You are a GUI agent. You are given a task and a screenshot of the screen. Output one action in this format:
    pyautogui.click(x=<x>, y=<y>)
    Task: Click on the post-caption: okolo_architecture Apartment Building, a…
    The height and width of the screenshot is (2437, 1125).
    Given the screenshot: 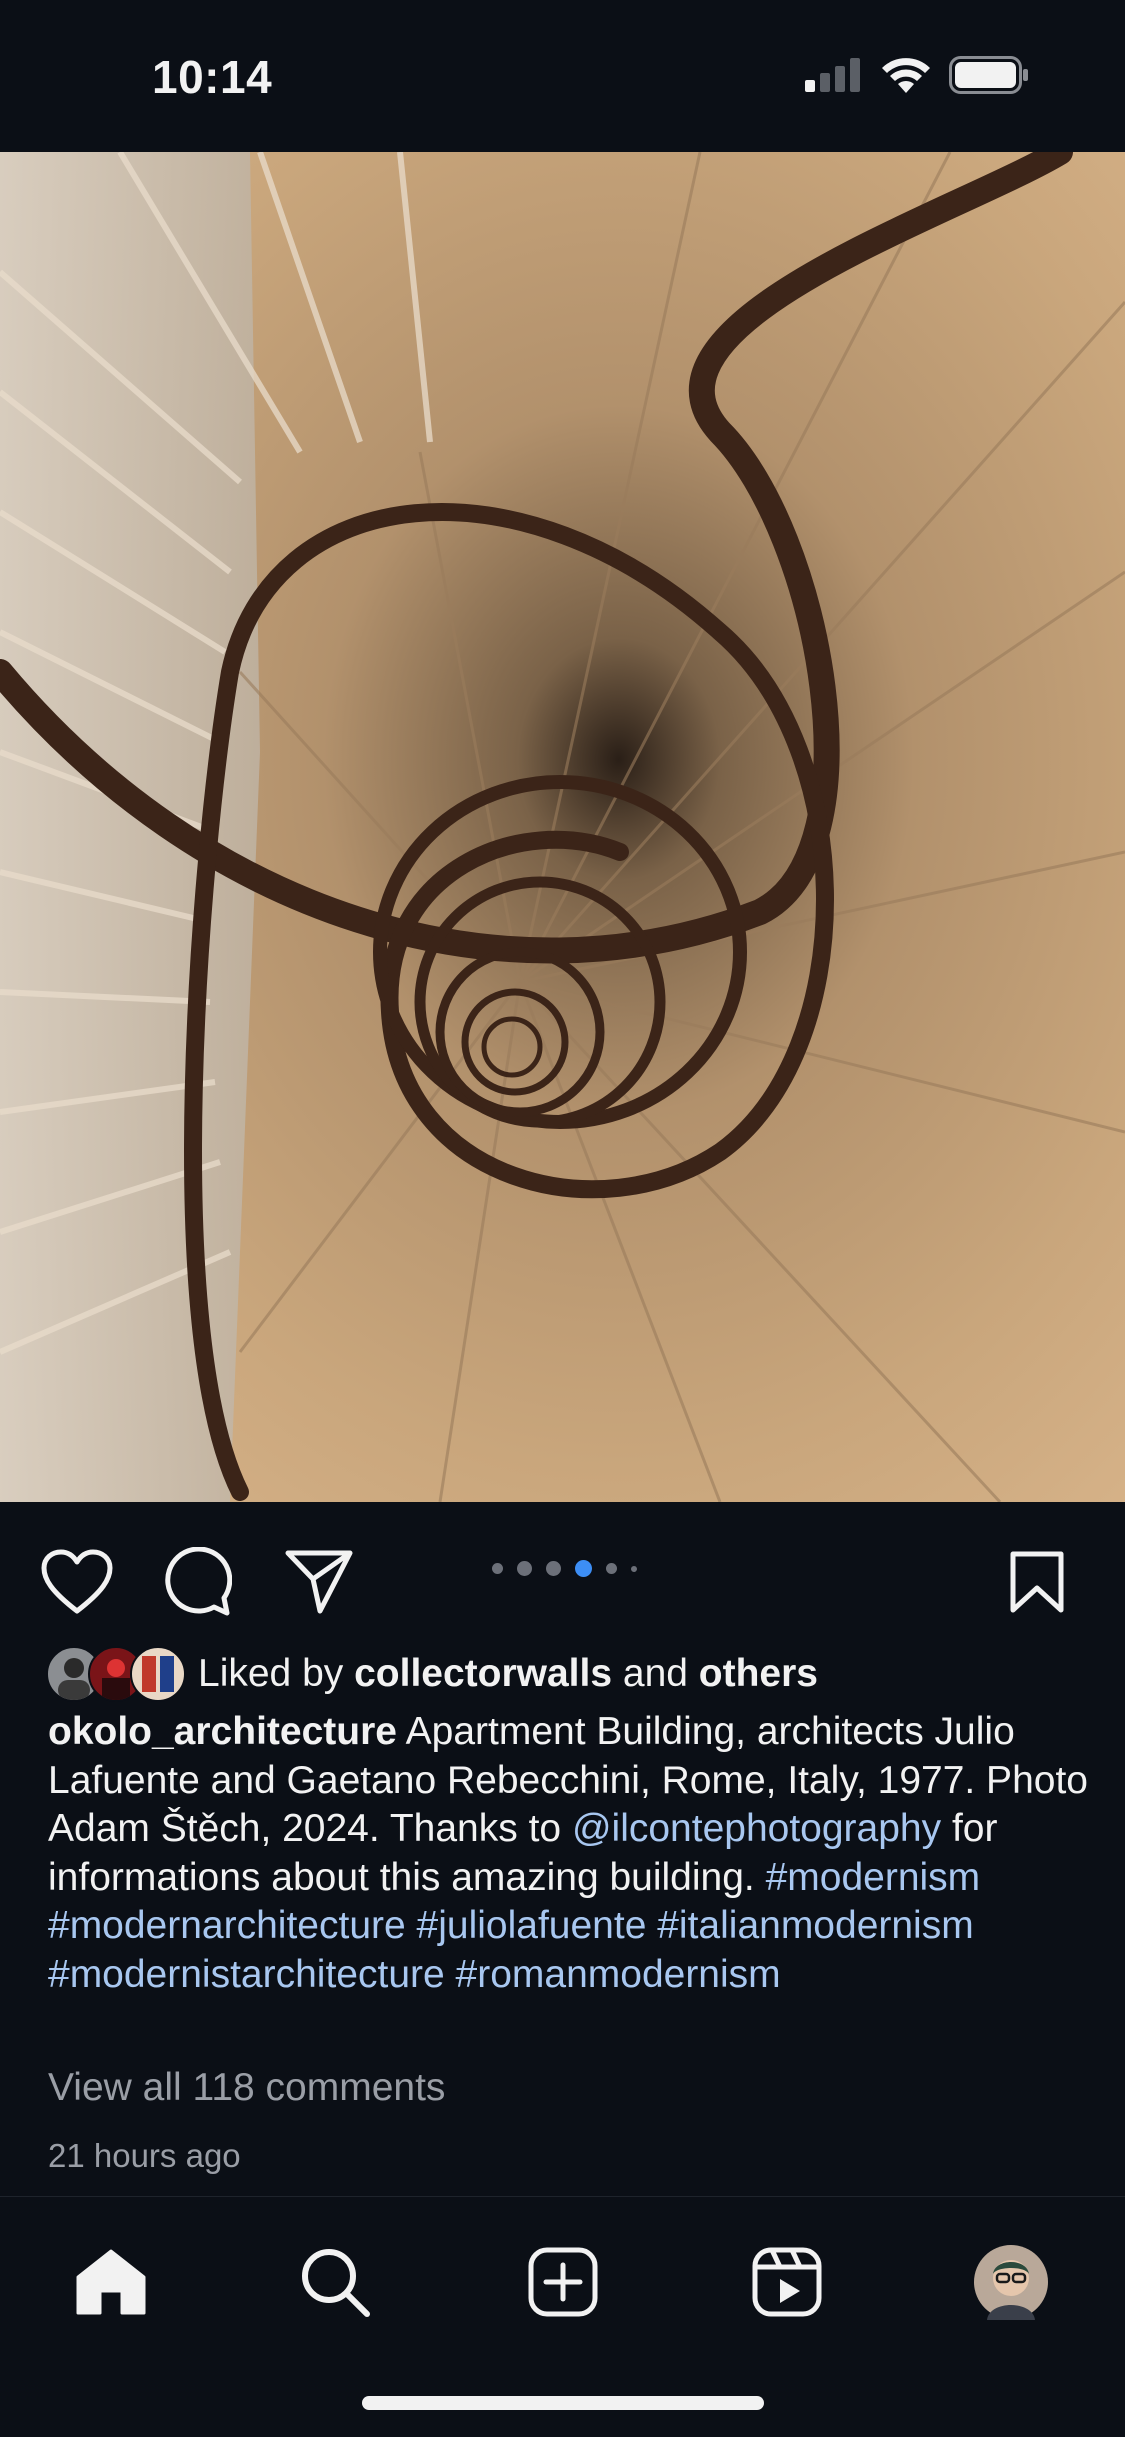 What is the action you would take?
    pyautogui.click(x=568, y=1853)
    